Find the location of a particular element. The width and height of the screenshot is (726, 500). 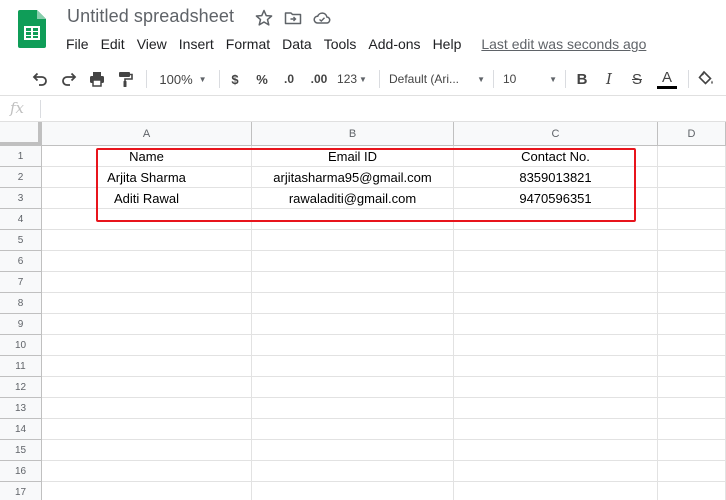

cell-d8 is located at coordinates (692, 303).